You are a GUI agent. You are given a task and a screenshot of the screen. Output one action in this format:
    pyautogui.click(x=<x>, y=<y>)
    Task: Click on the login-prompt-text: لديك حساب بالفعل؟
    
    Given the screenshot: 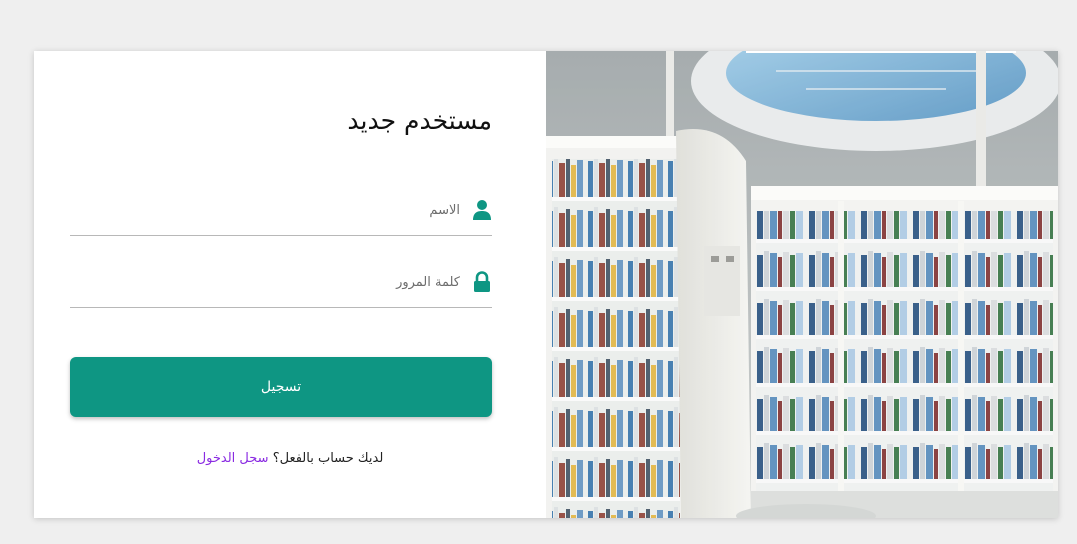 What is the action you would take?
    pyautogui.click(x=328, y=458)
    